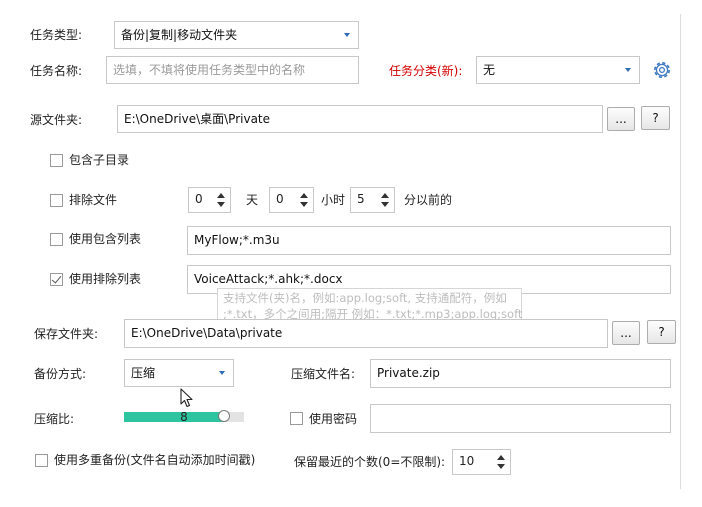  I want to click on task-name-placeholder: 选填，不填将使用任务类型中的名称, so click(209, 70).